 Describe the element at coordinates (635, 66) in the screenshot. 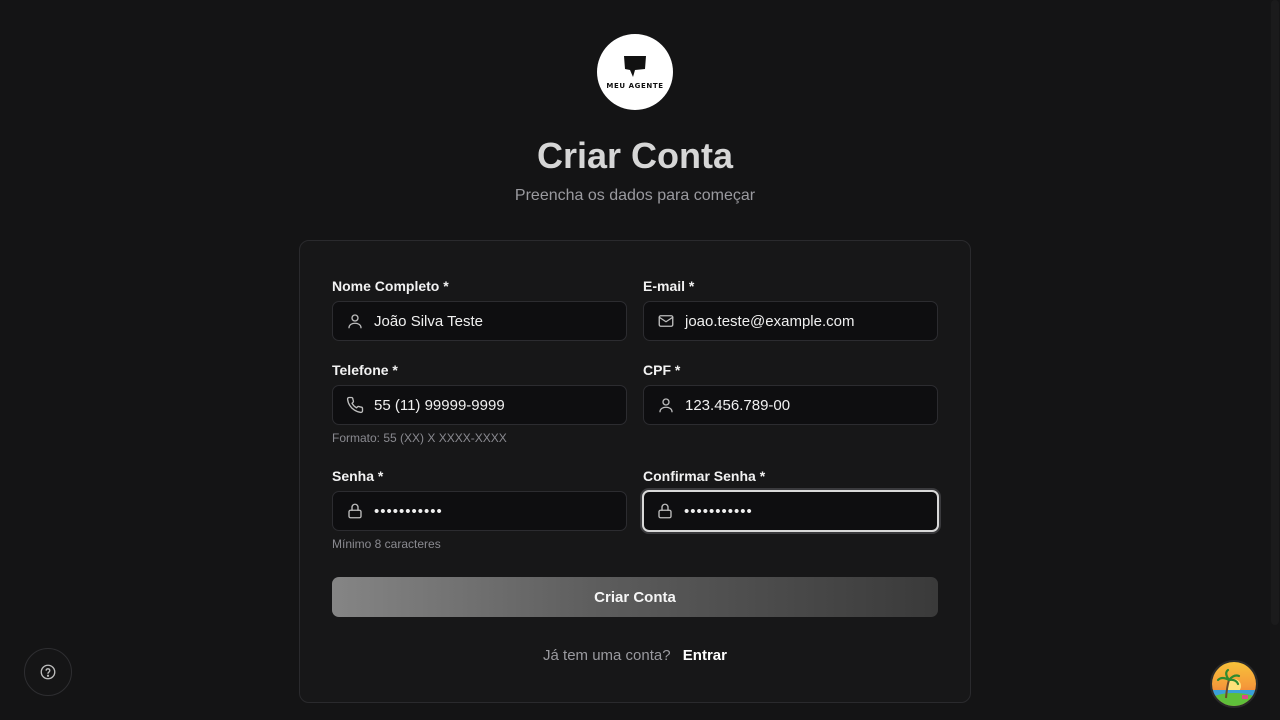

I see `chat-bubble-icon` at that location.